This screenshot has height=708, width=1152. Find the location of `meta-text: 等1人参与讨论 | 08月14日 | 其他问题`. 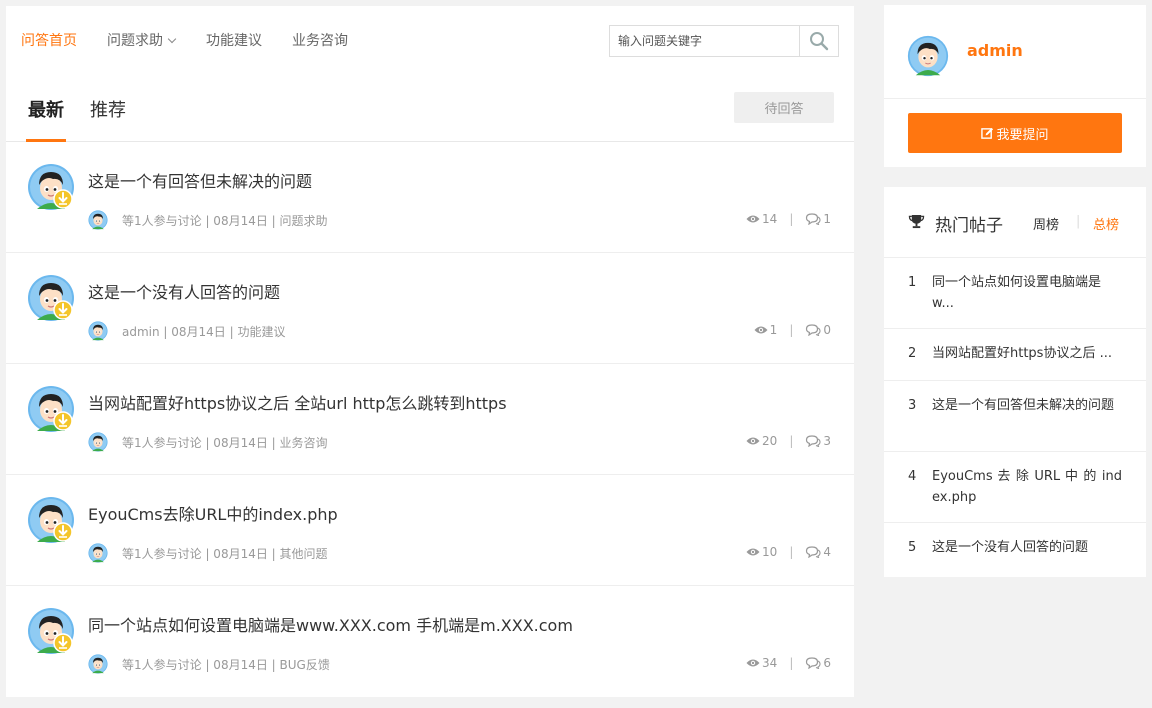

meta-text: 等1人参与讨论 | 08月14日 | 其他问题 is located at coordinates (225, 553).